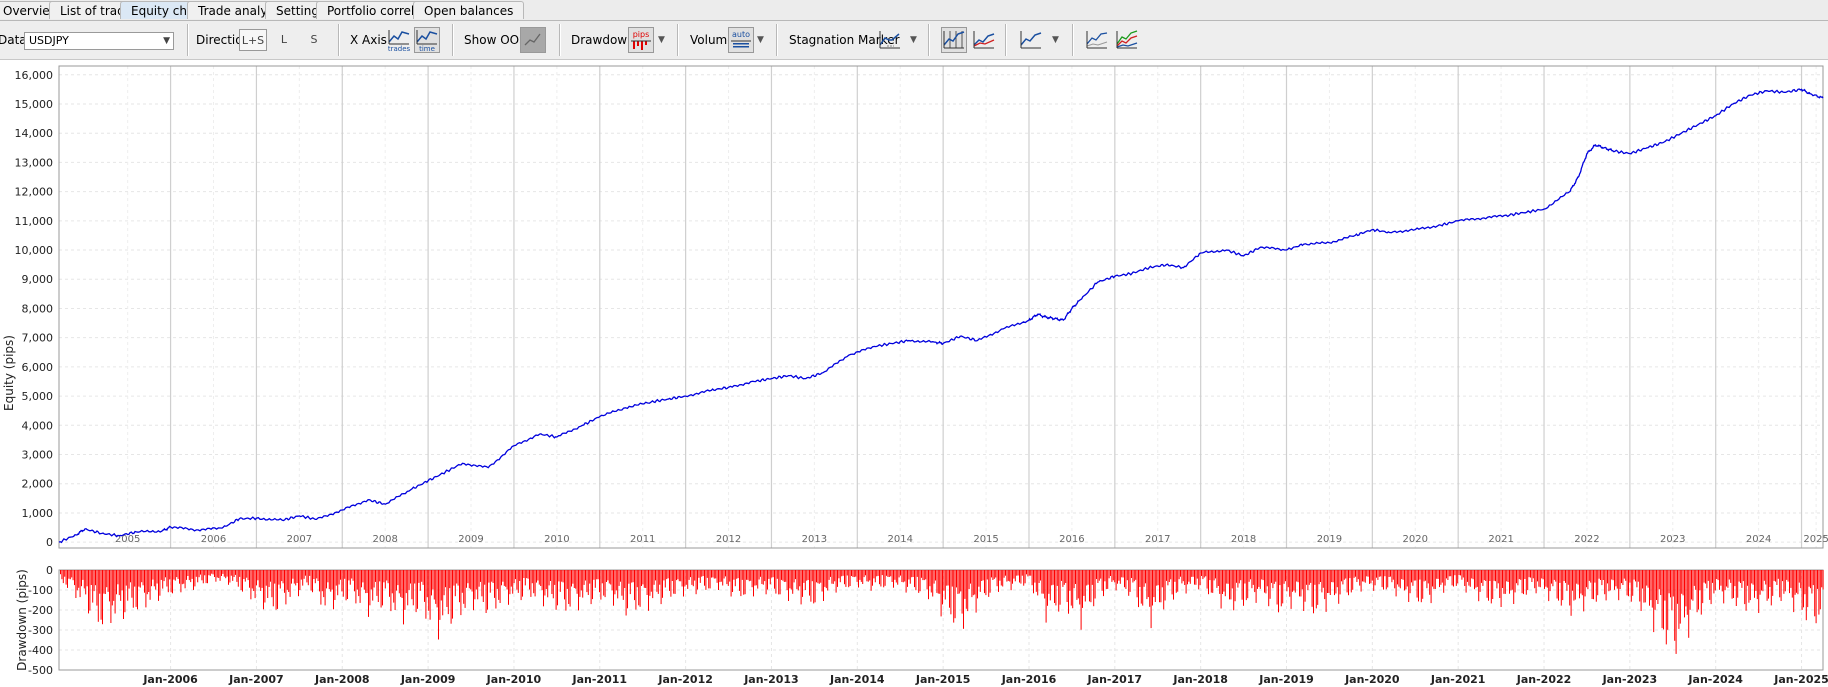 The image size is (1828, 687). Describe the element at coordinates (890, 40) in the screenshot. I see `stagnation-marker-button` at that location.